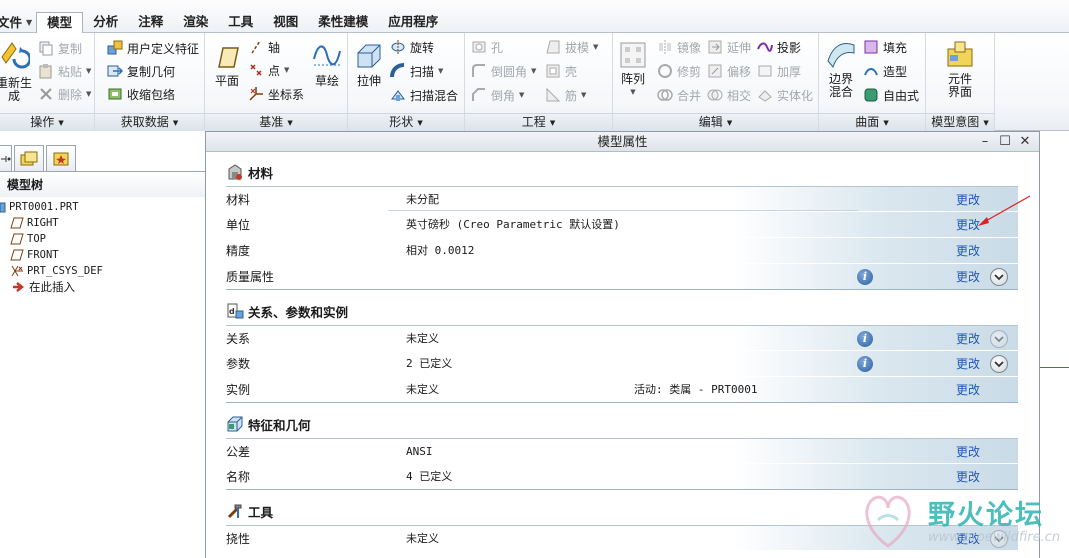  What do you see at coordinates (369, 64) in the screenshot?
I see `extrude-button: 拉伸` at bounding box center [369, 64].